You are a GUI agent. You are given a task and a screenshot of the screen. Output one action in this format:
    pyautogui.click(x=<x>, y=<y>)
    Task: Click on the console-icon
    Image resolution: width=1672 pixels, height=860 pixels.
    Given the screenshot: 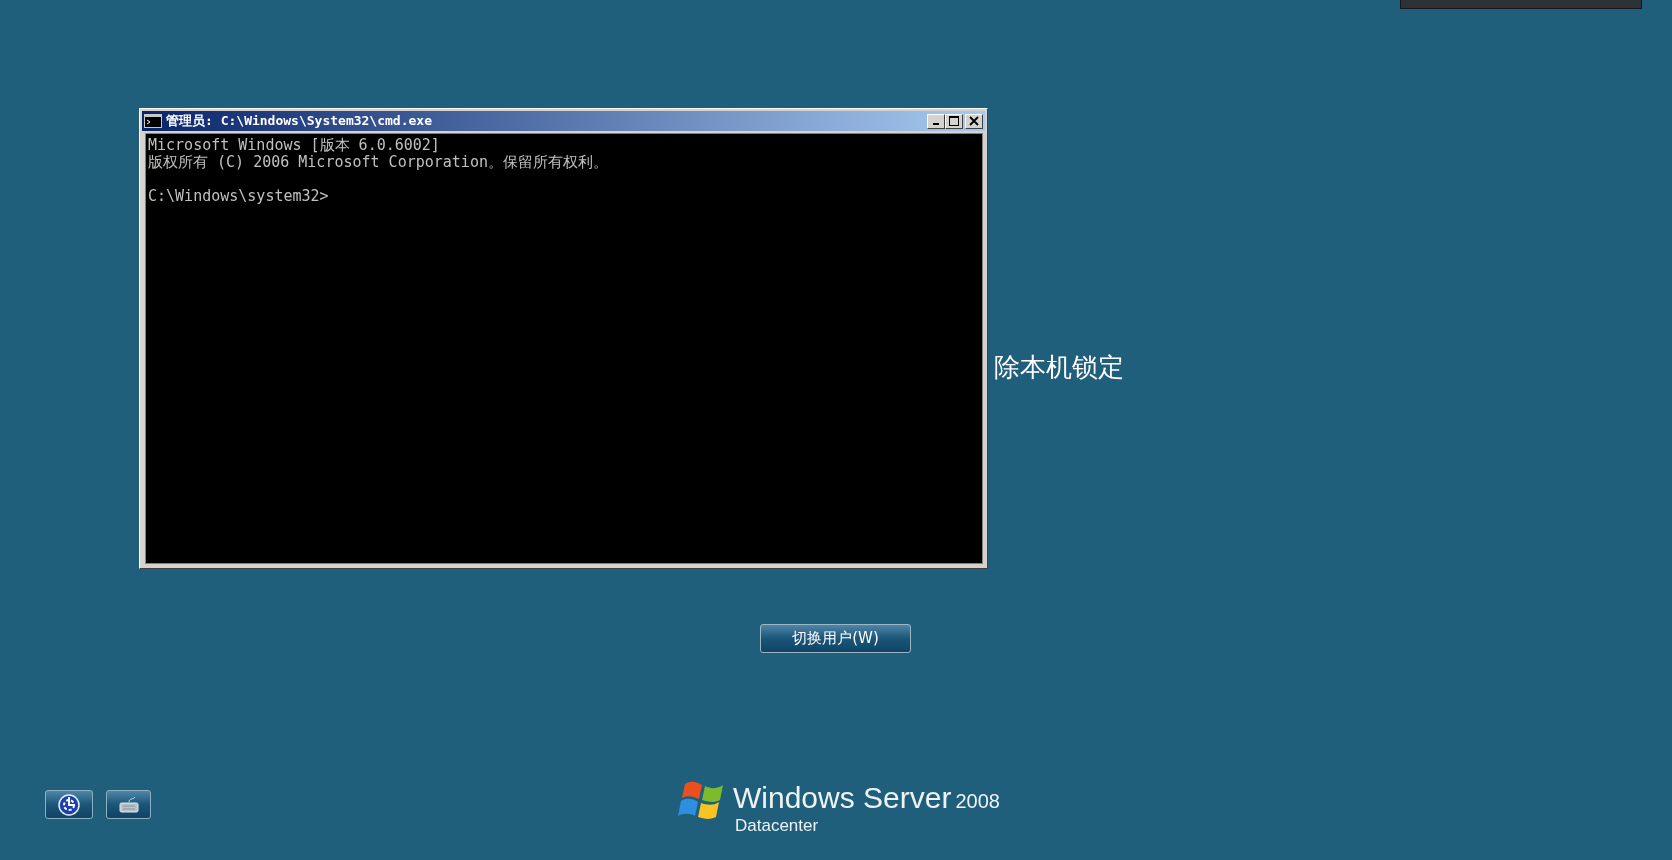 What is the action you would take?
    pyautogui.click(x=153, y=121)
    